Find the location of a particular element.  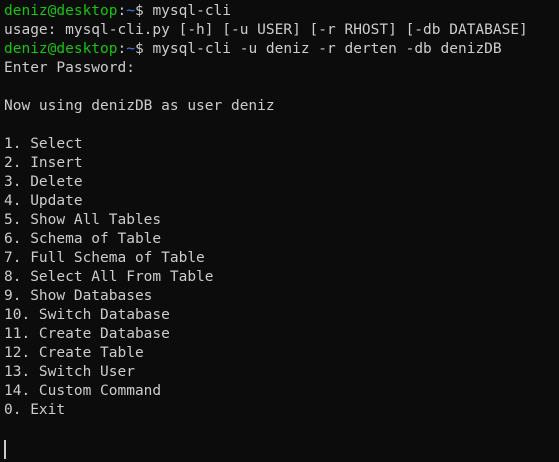

command-text: mysql-cli -u deniz -r derten -db denizDB is located at coordinates (327, 49).